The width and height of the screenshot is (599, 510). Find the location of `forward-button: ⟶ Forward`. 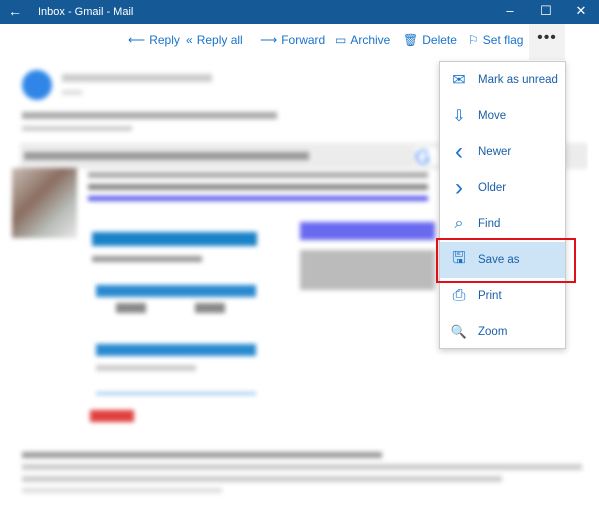

forward-button: ⟶ Forward is located at coordinates (292, 40).